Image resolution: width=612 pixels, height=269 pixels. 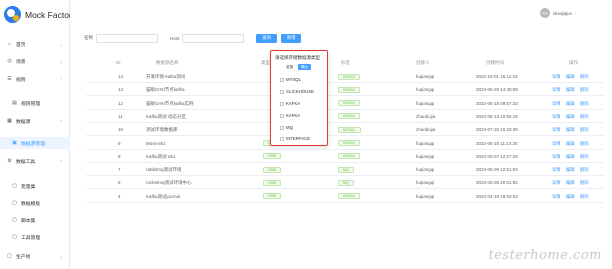 I want to click on option-kafka: KAFKA, so click(x=290, y=103).